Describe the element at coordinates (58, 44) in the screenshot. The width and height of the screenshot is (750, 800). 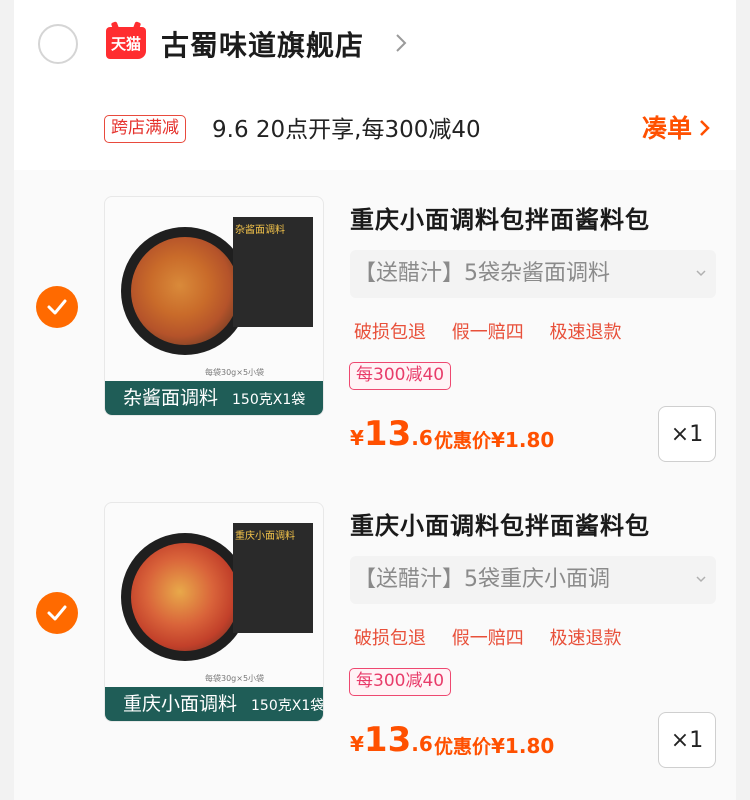
I see `store-select-radio` at that location.